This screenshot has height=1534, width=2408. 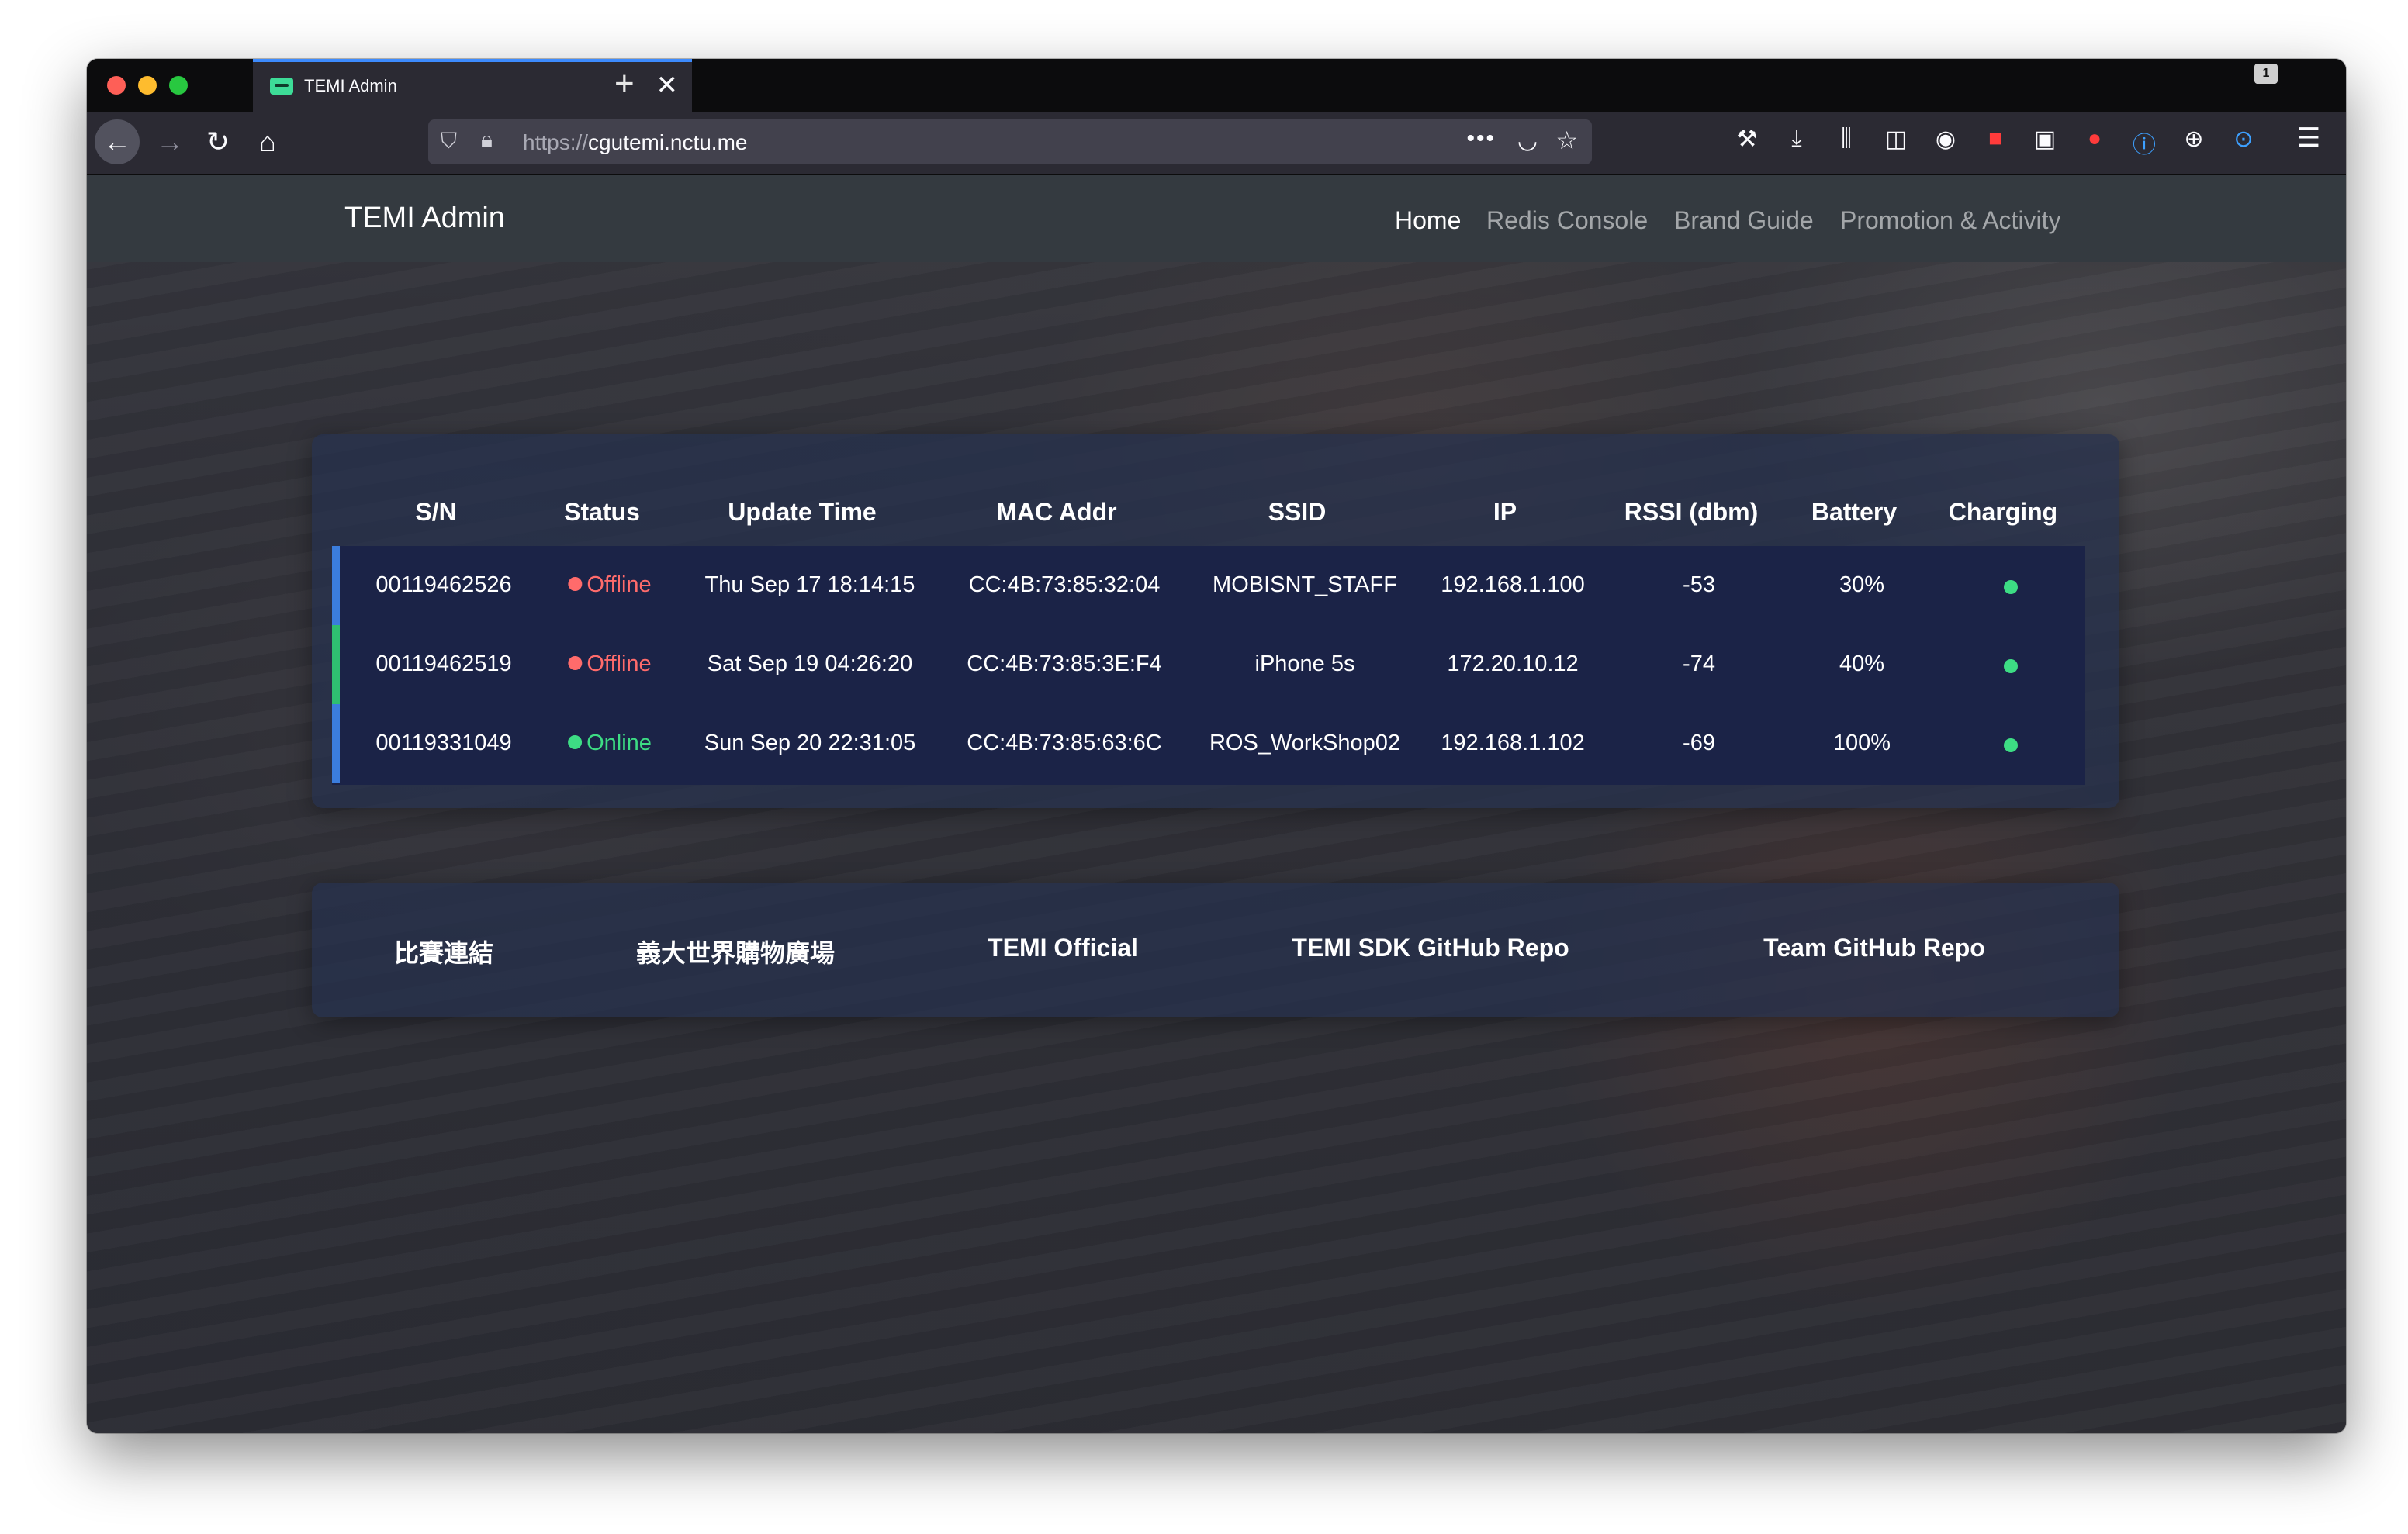 What do you see at coordinates (1527, 140) in the screenshot?
I see `pocket-icon: ◡` at bounding box center [1527, 140].